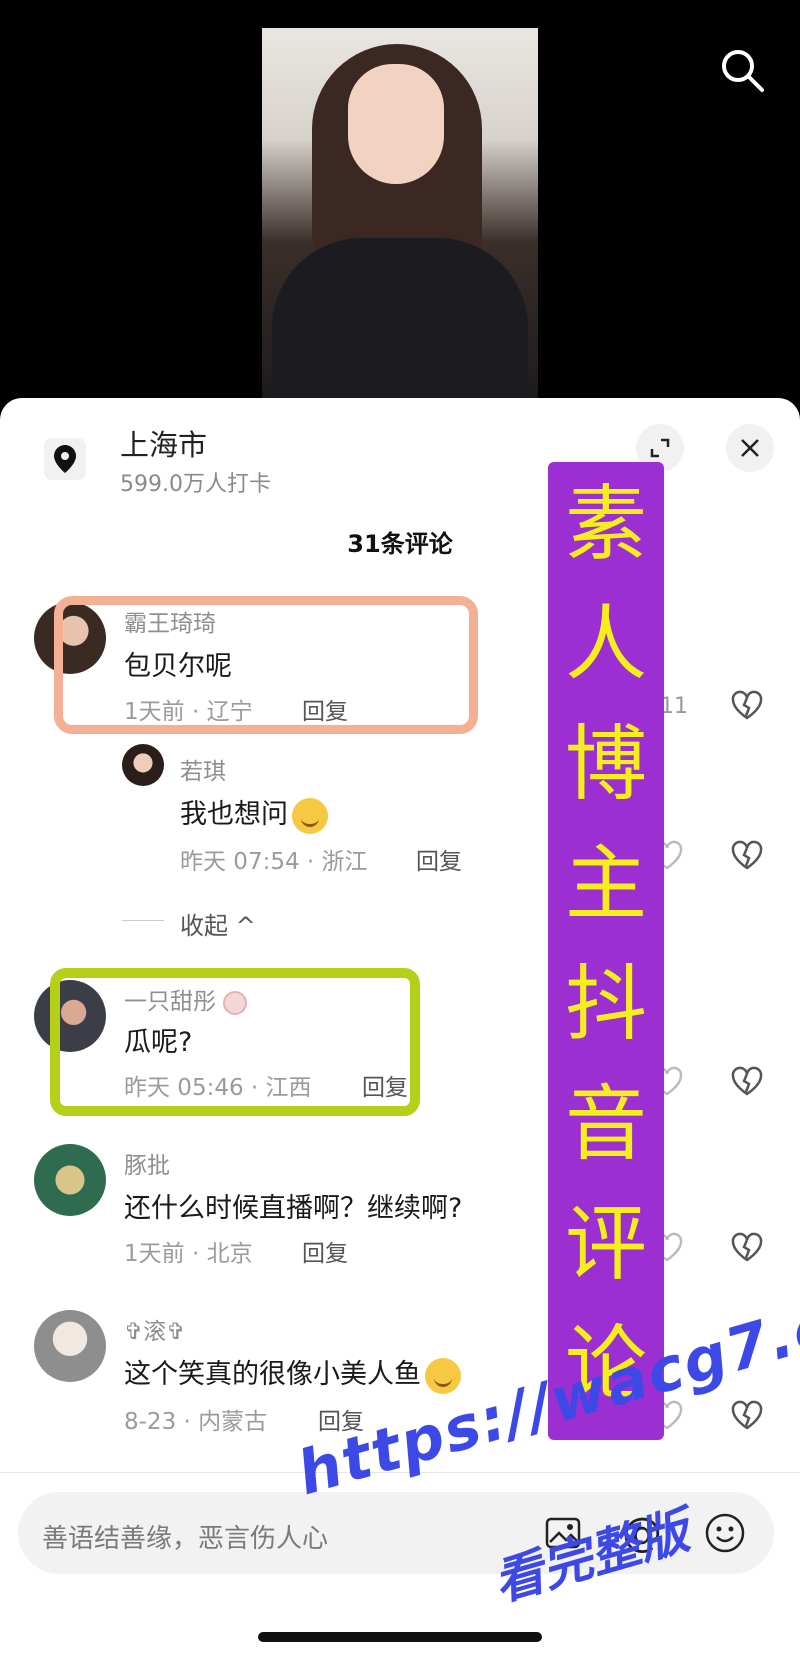 This screenshot has height=1662, width=800. Describe the element at coordinates (196, 1422) in the screenshot. I see `comment-meta: 8-23 · 内蒙古` at that location.